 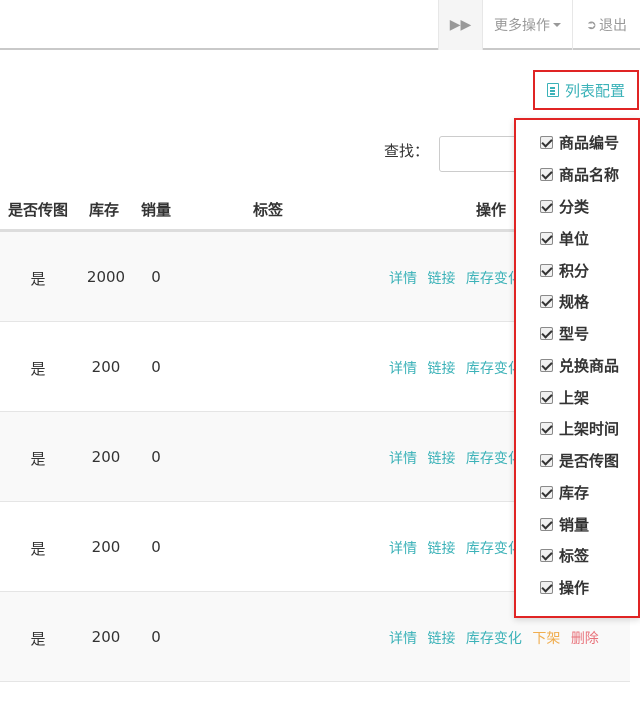 What do you see at coordinates (574, 556) in the screenshot?
I see `column-option-label: 标签` at bounding box center [574, 556].